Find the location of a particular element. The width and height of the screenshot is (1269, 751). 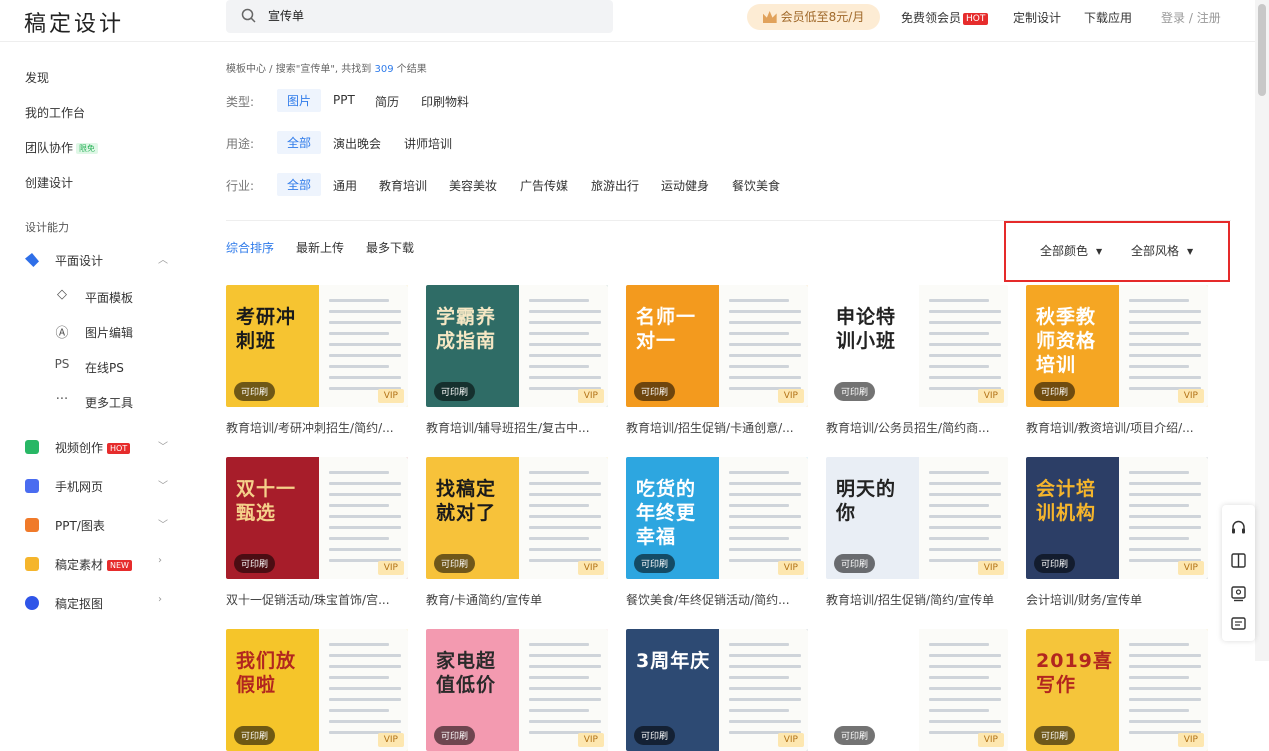

headset-icon is located at coordinates (1238, 527).